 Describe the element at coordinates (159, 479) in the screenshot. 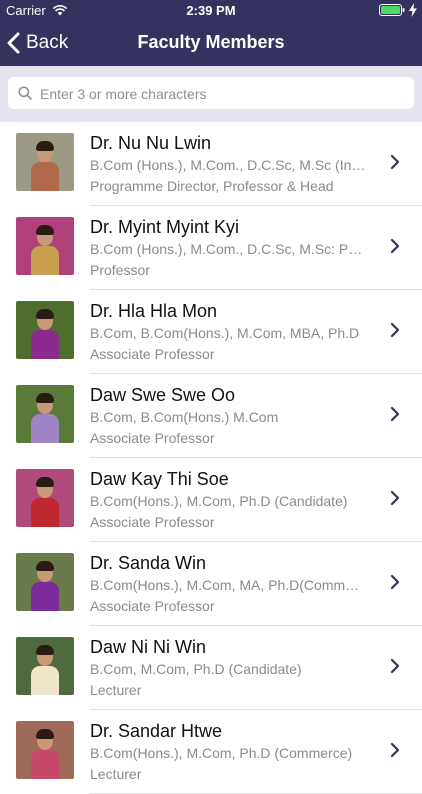

I see `faculty-name: Daw Kay Thi Soe` at that location.